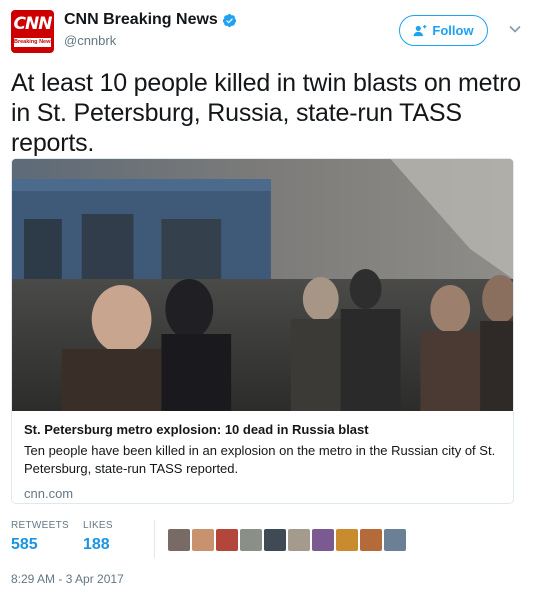 The width and height of the screenshot is (537, 593). I want to click on author-names: CNN Breaking News @cnnbrk, so click(150, 29).